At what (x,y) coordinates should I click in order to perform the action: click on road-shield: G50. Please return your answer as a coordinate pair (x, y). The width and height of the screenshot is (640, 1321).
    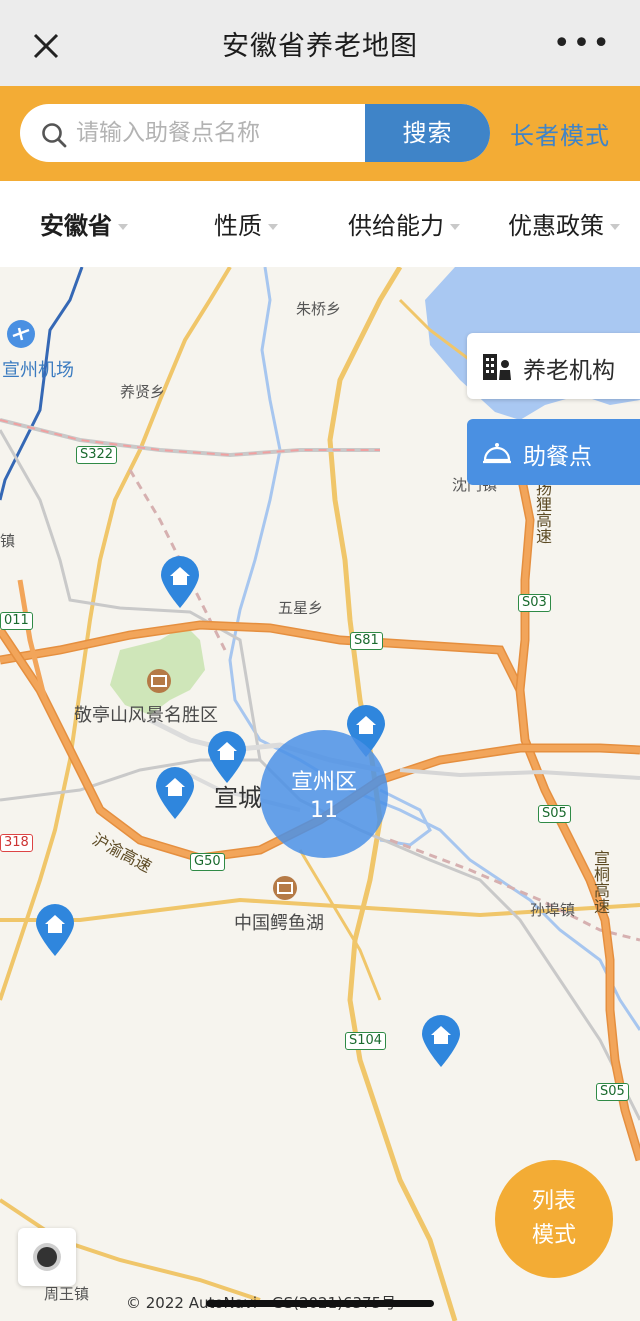
    Looking at the image, I should click on (207, 862).